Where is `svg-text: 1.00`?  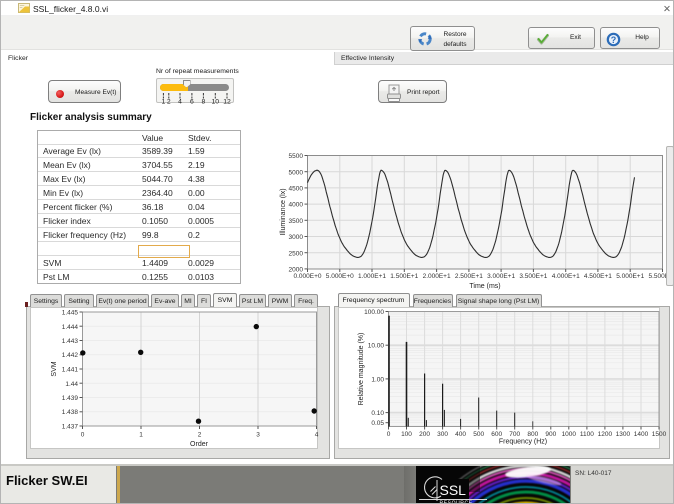
svg-text: 1.00 is located at coordinates (377, 379).